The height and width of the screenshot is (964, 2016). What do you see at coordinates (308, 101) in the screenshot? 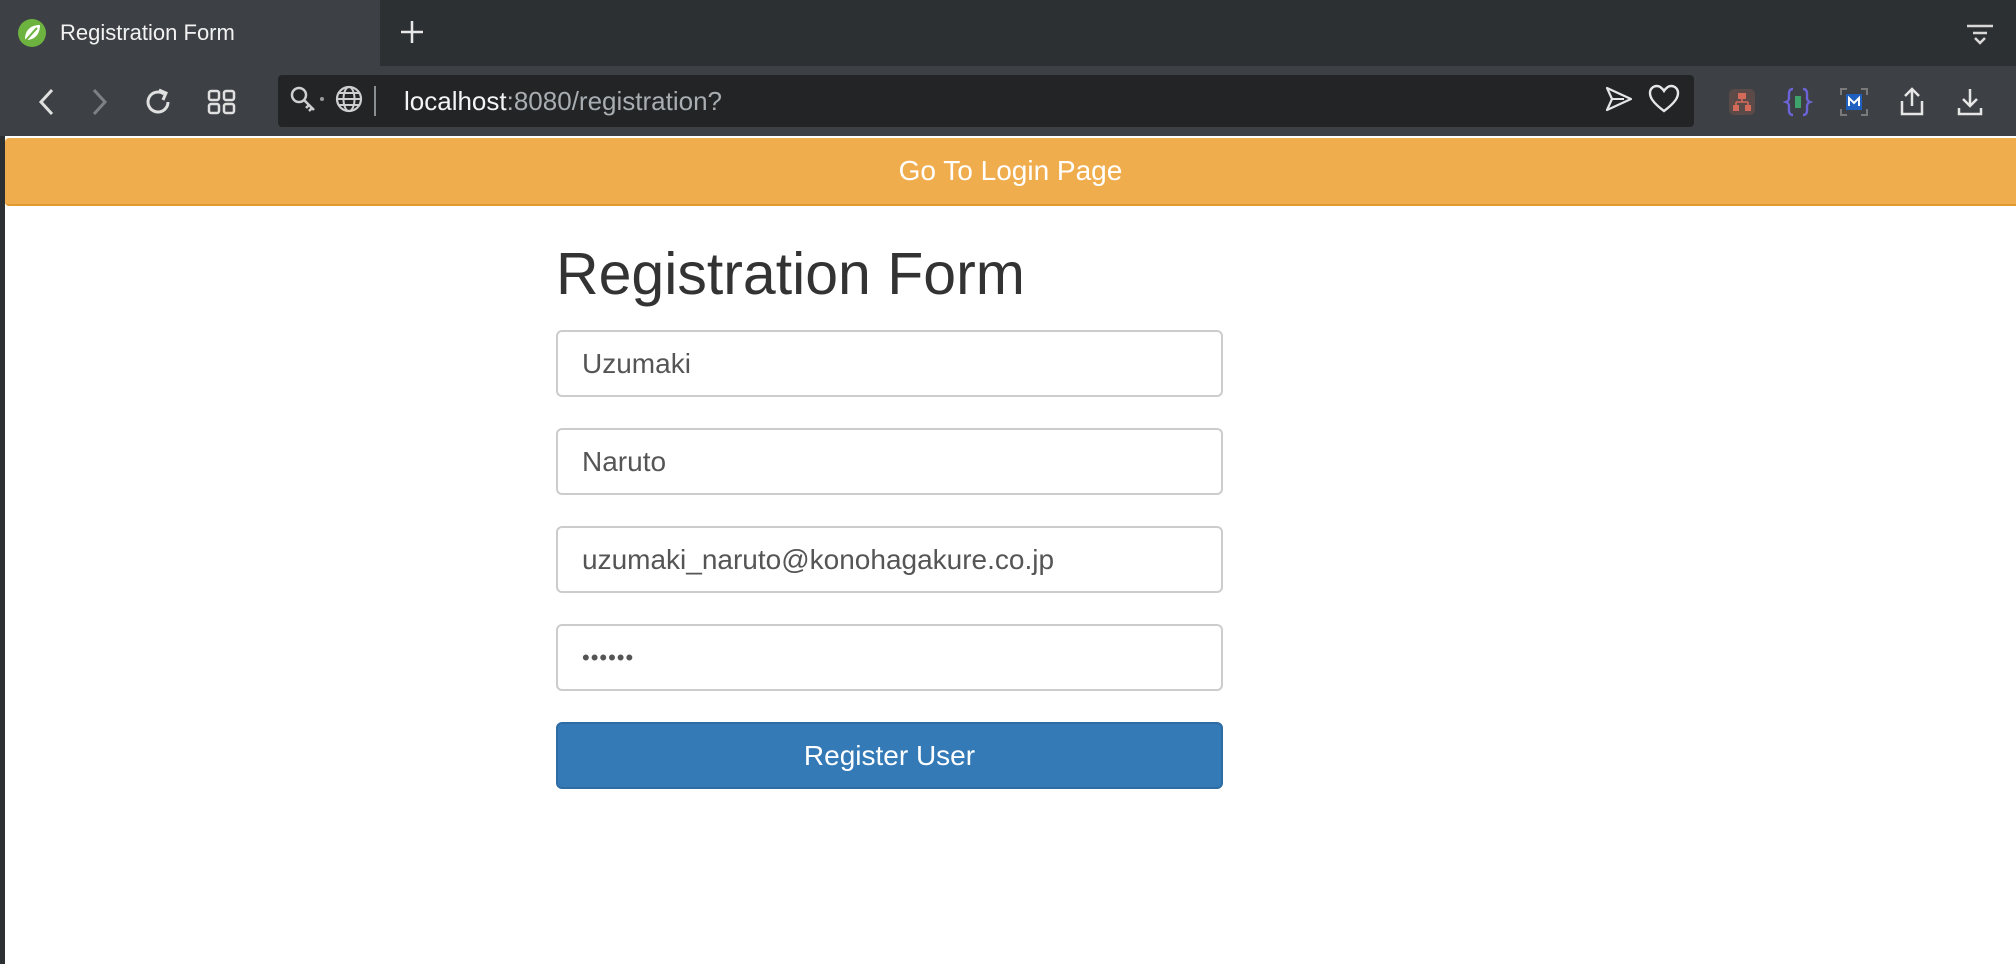
I see `key-icon` at bounding box center [308, 101].